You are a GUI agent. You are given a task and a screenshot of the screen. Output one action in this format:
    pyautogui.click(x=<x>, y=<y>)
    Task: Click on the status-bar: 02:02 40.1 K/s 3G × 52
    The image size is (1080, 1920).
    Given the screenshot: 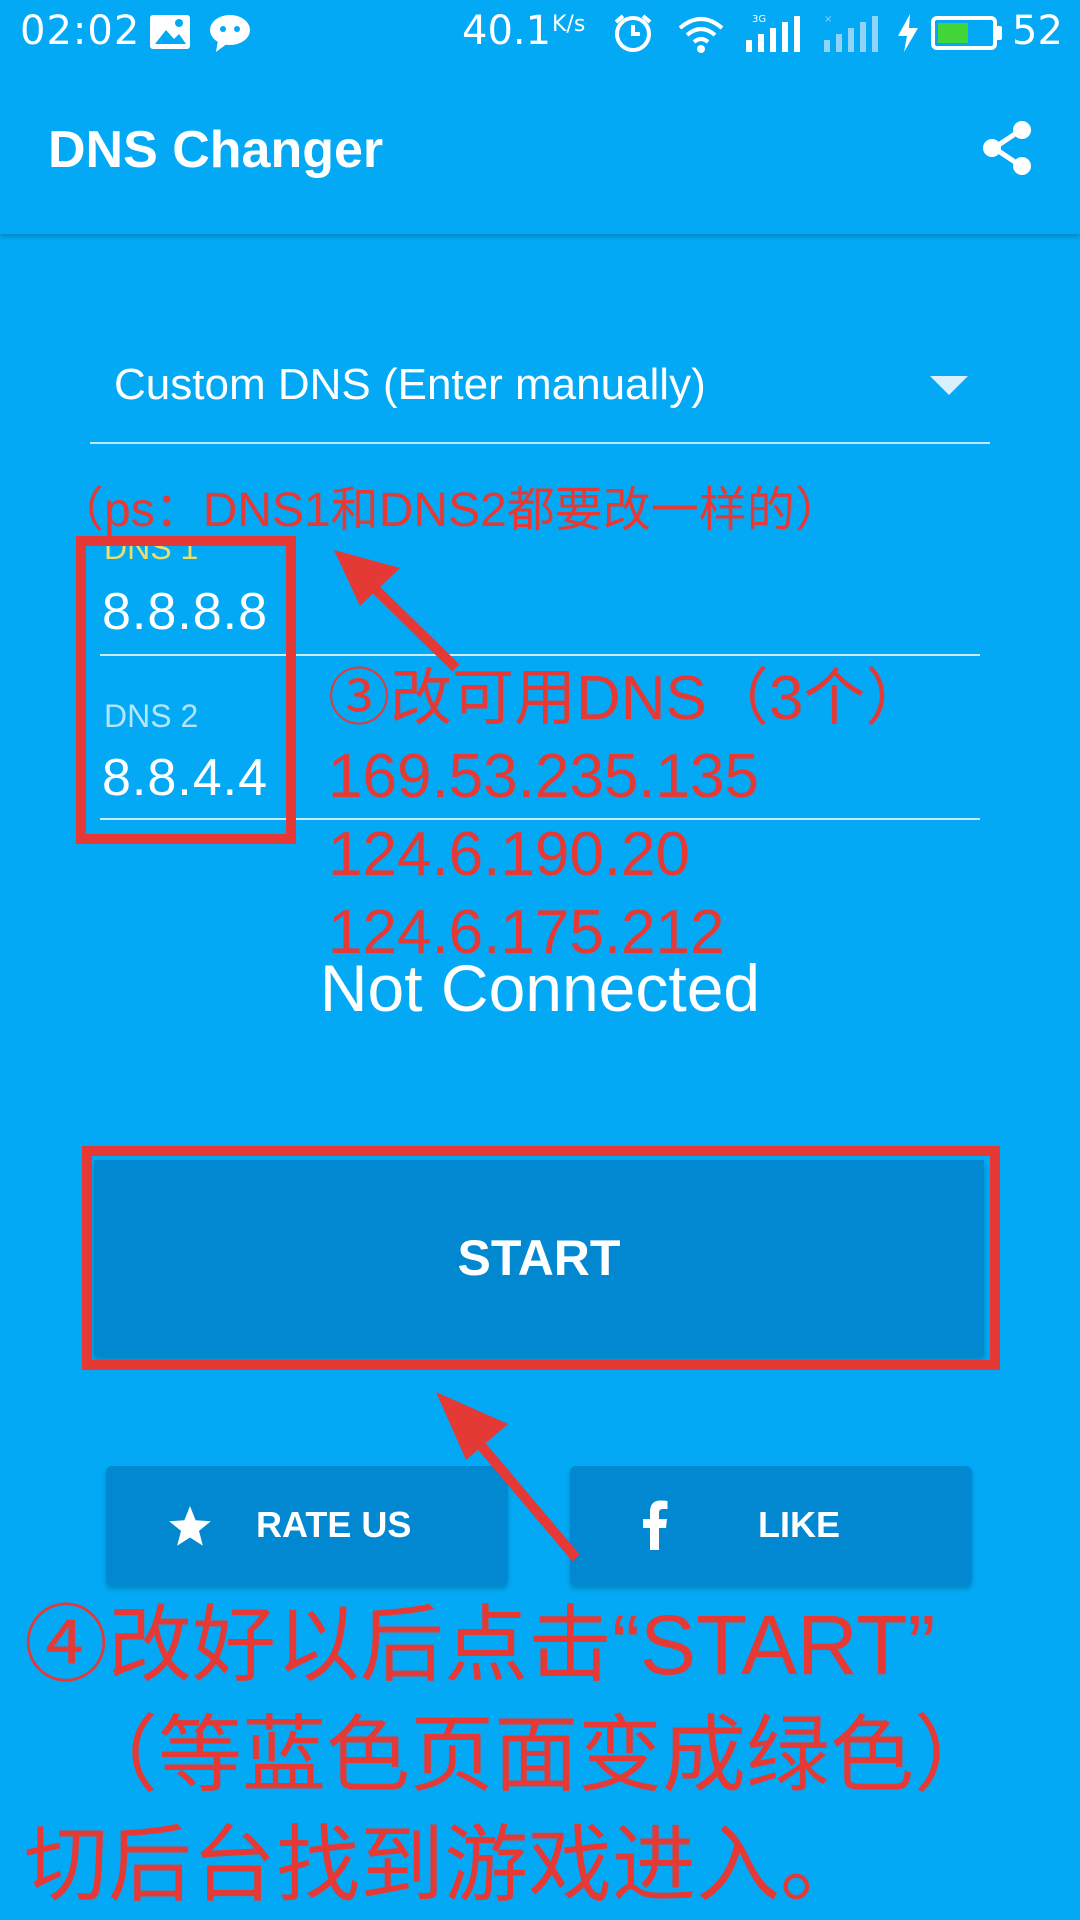 What is the action you would take?
    pyautogui.click(x=540, y=34)
    